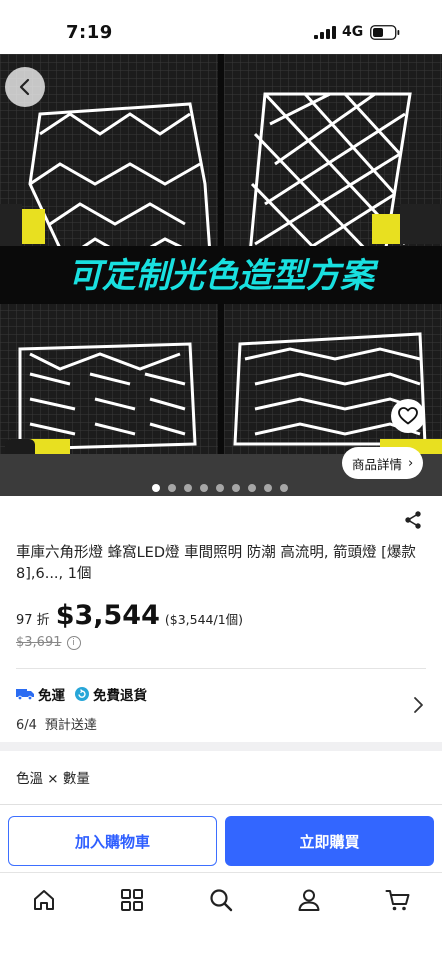 The image size is (442, 960). What do you see at coordinates (53, 777) in the screenshot?
I see `variant-selector-label: 色溫 × 數量` at bounding box center [53, 777].